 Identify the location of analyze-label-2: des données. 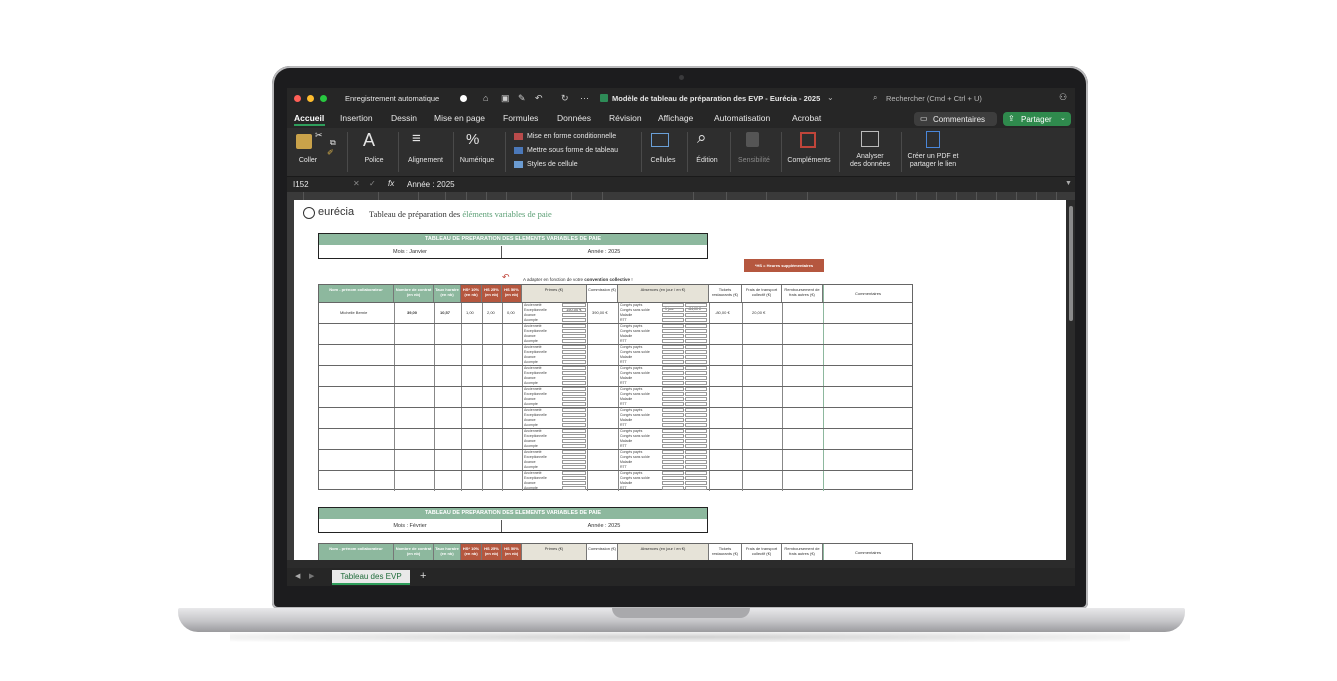
(870, 164).